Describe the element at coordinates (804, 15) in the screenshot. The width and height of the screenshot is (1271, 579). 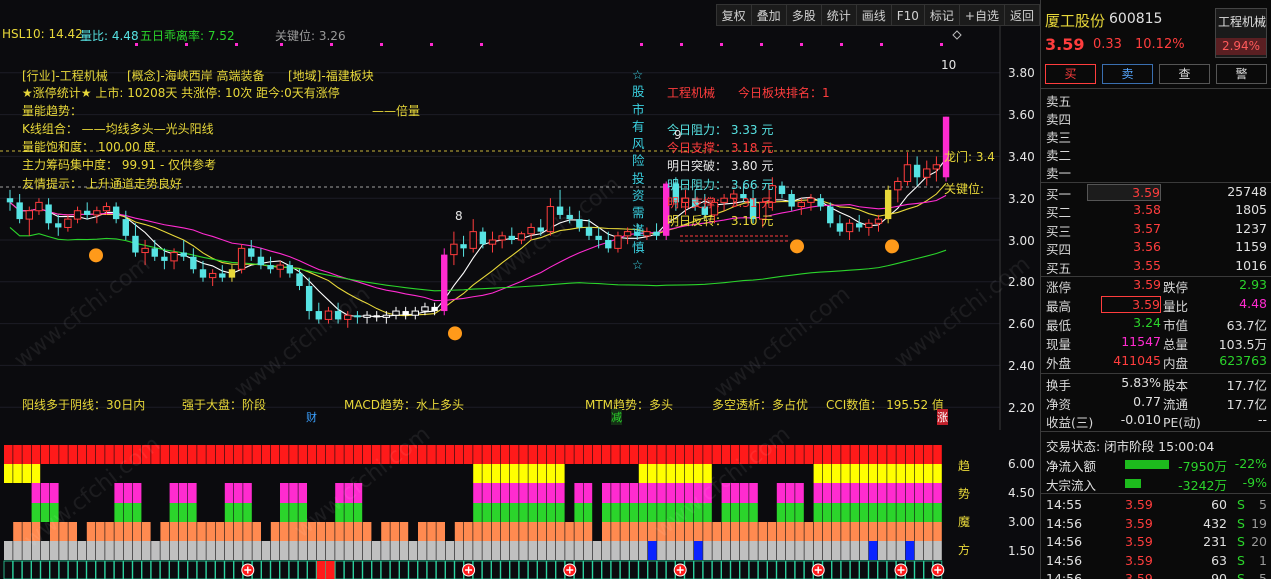
I see `multi-stock-button: 多股` at that location.